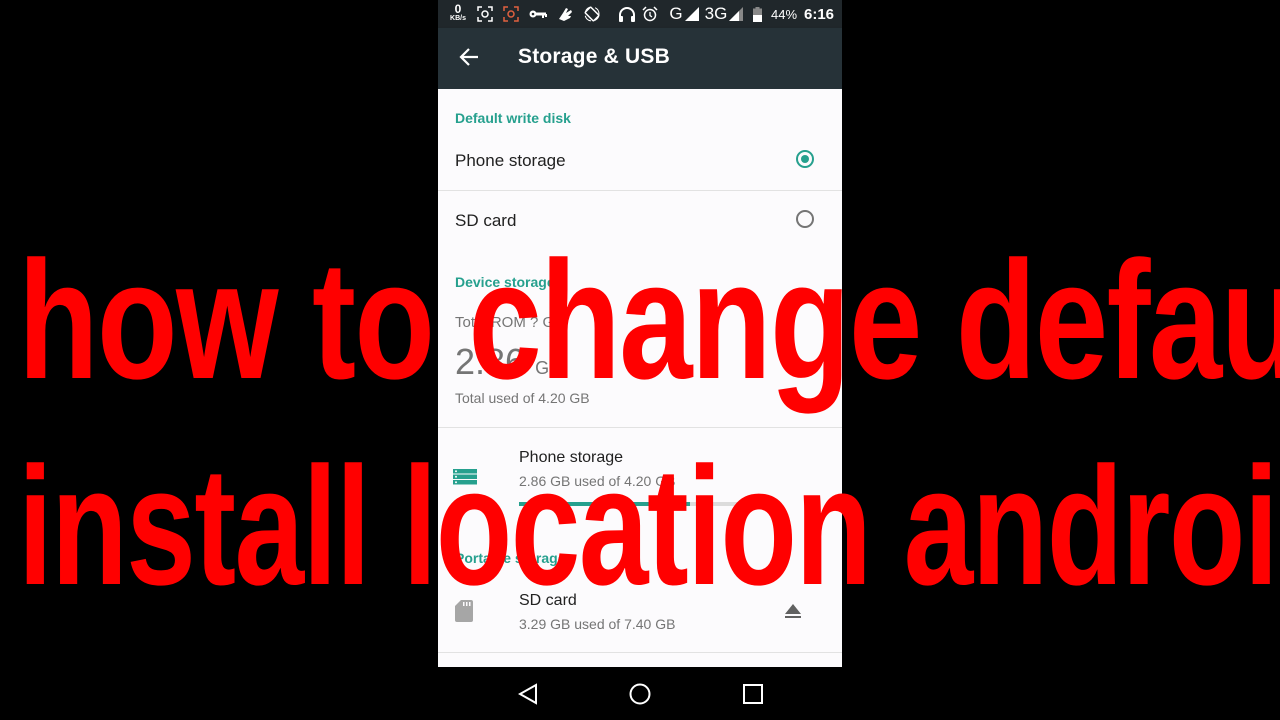  Describe the element at coordinates (548, 600) in the screenshot. I see `volume-sd-card-title: SD card` at that location.